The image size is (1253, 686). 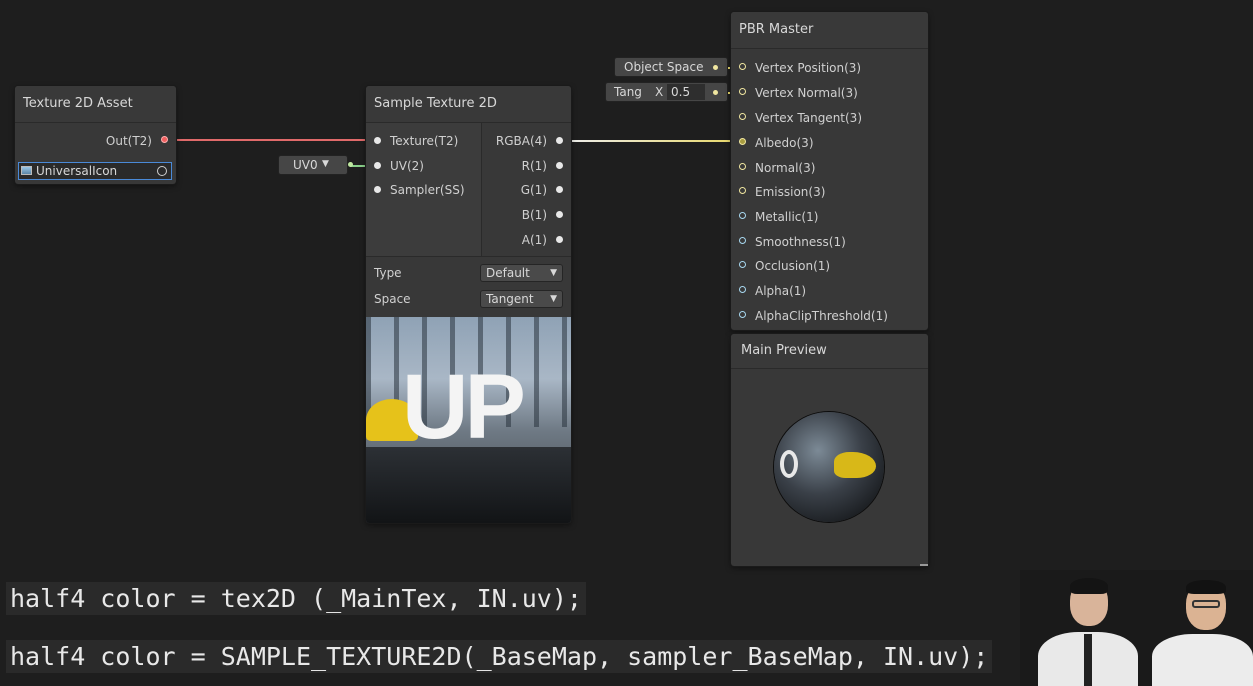 I want to click on rgba-albedo-wire, so click(x=651, y=141).